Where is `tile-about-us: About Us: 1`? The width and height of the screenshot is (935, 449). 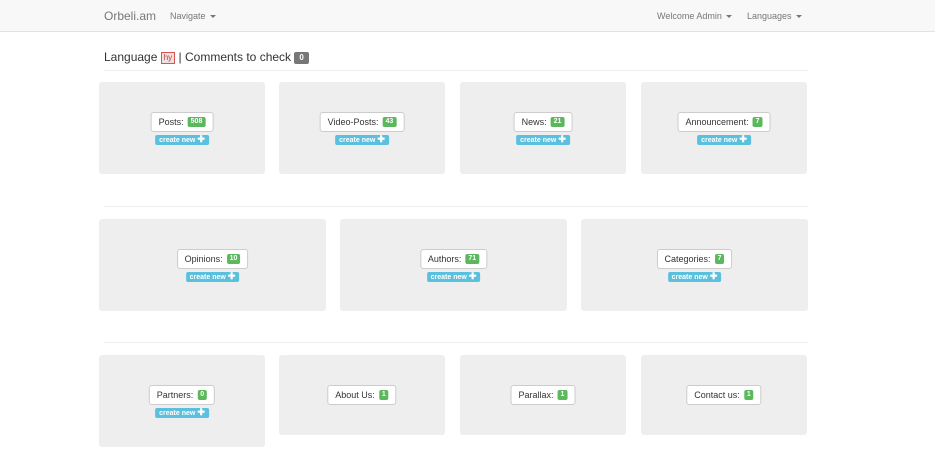 tile-about-us: About Us: 1 is located at coordinates (362, 395).